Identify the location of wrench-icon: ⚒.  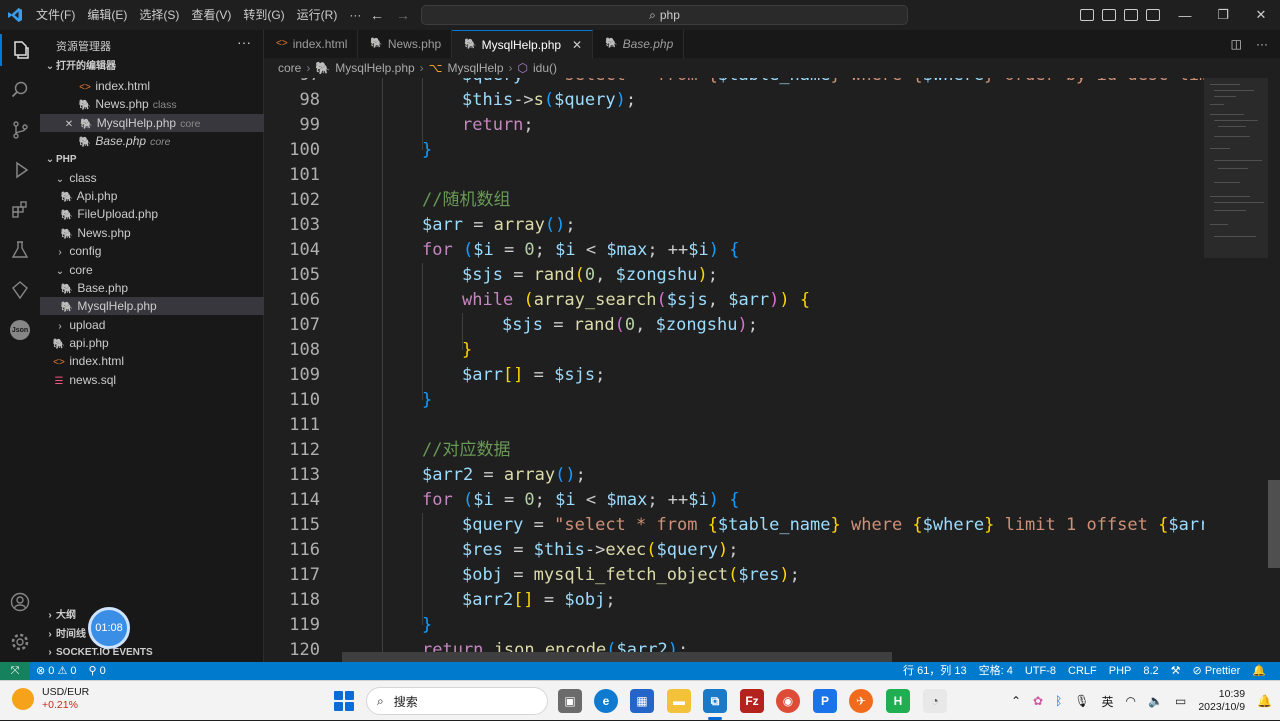
(1176, 671).